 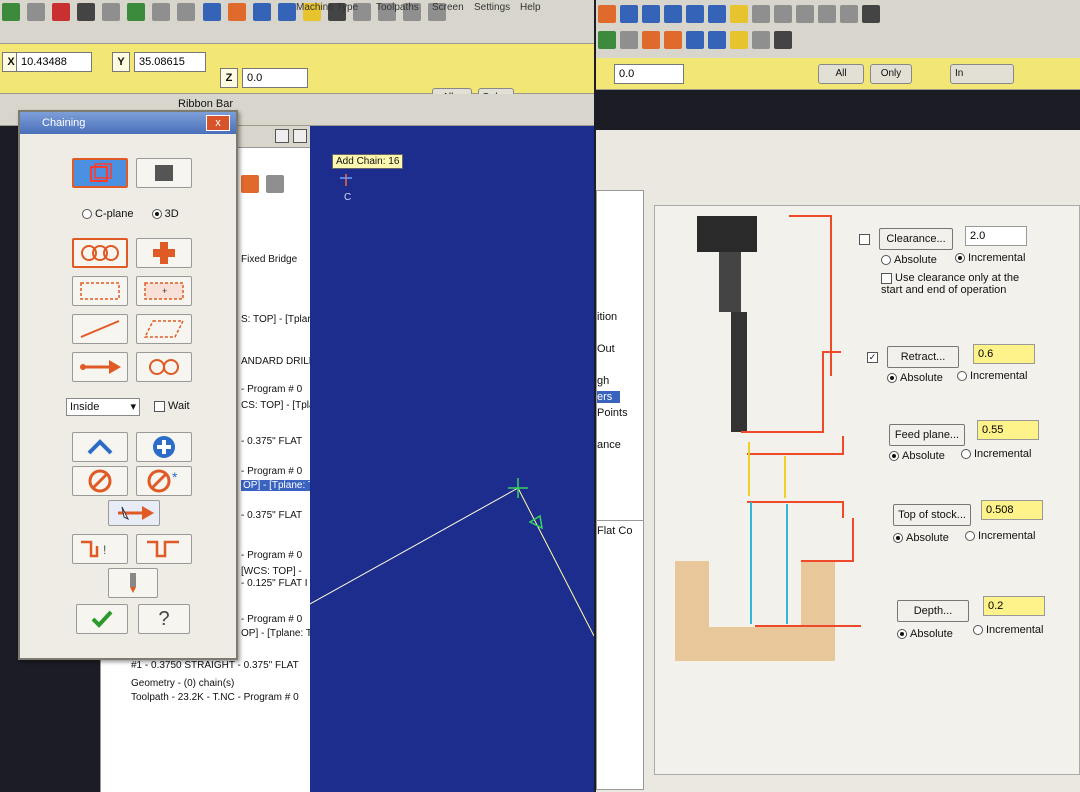 I want to click on ok-button, so click(x=102, y=619).